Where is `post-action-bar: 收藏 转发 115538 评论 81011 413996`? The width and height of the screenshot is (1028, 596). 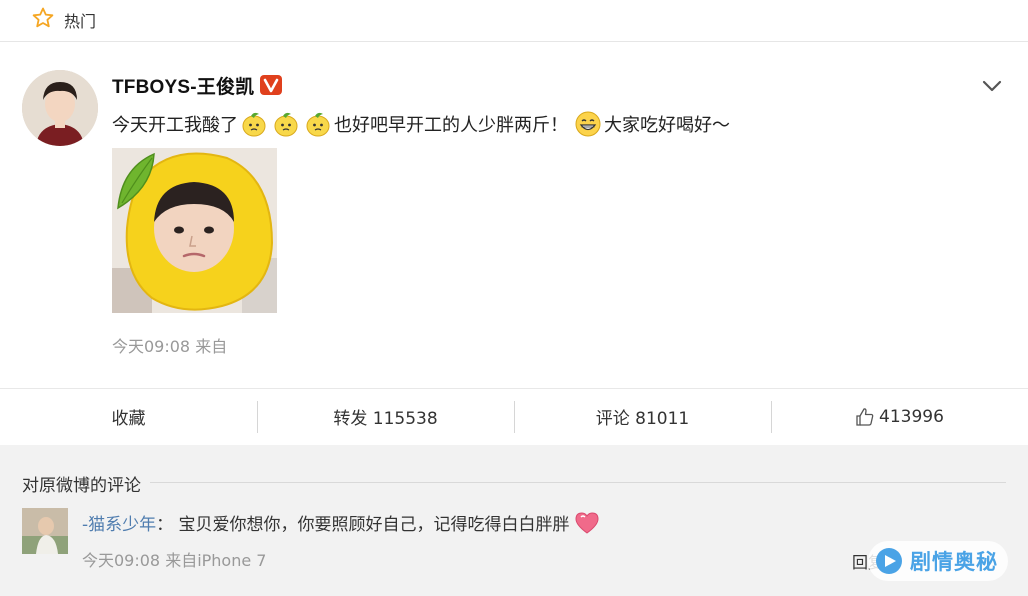 post-action-bar: 收藏 转发 115538 评论 81011 413996 is located at coordinates (514, 416).